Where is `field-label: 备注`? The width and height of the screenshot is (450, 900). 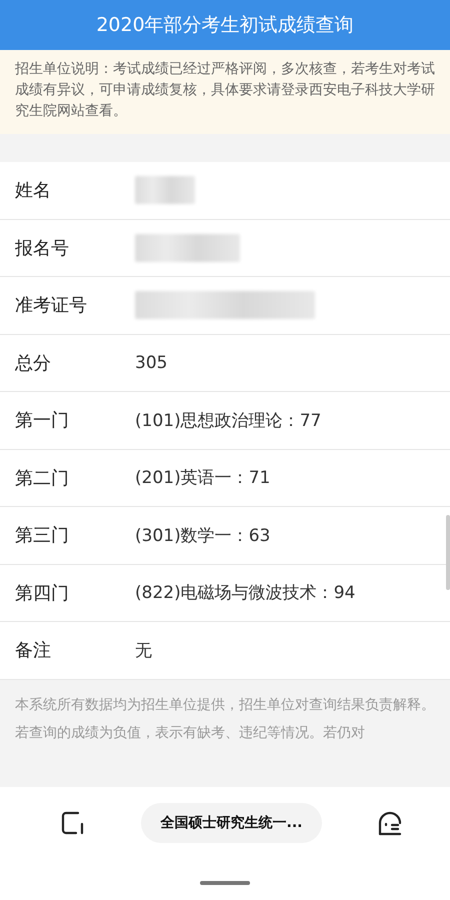 field-label: 备注 is located at coordinates (33, 650).